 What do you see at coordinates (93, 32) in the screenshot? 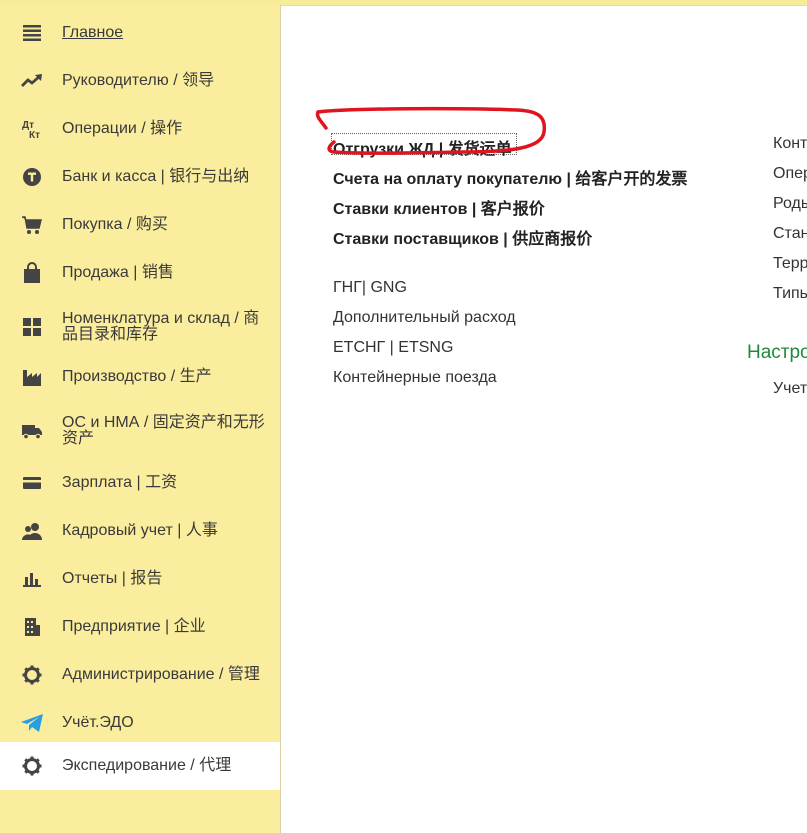
I see `sidebar-item-label: Главное` at bounding box center [93, 32].